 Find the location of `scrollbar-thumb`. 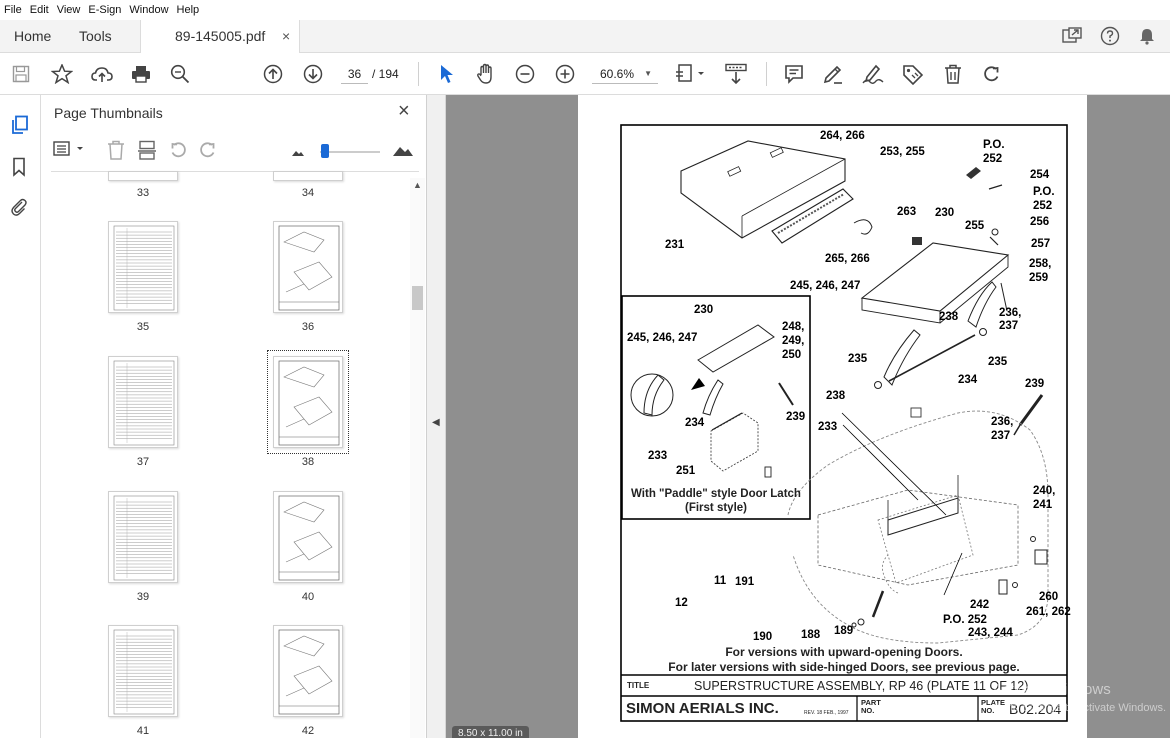

scrollbar-thumb is located at coordinates (417, 298).